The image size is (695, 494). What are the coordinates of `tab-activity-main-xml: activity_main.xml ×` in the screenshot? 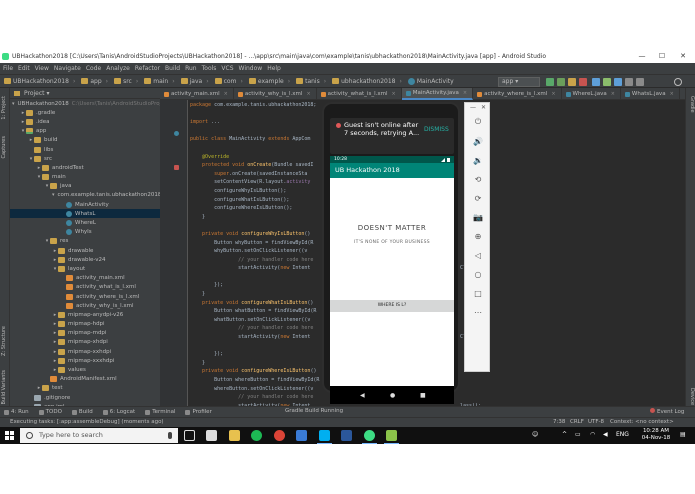 It's located at (197, 94).